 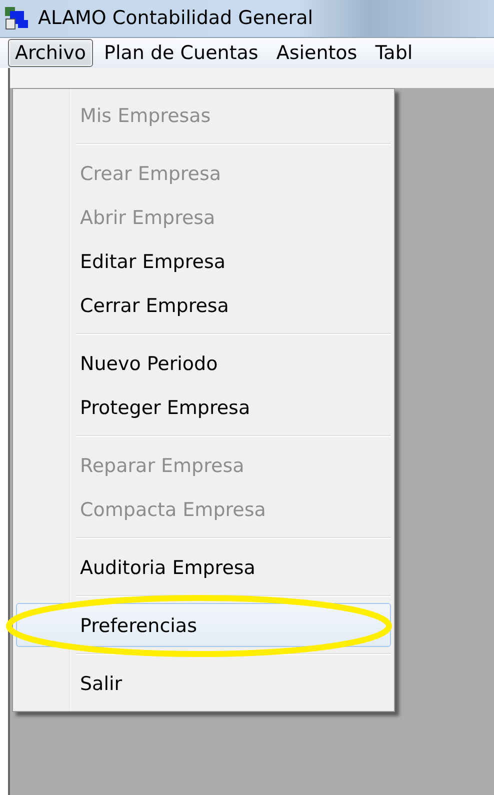 What do you see at coordinates (17, 19) in the screenshot?
I see `app-icon` at bounding box center [17, 19].